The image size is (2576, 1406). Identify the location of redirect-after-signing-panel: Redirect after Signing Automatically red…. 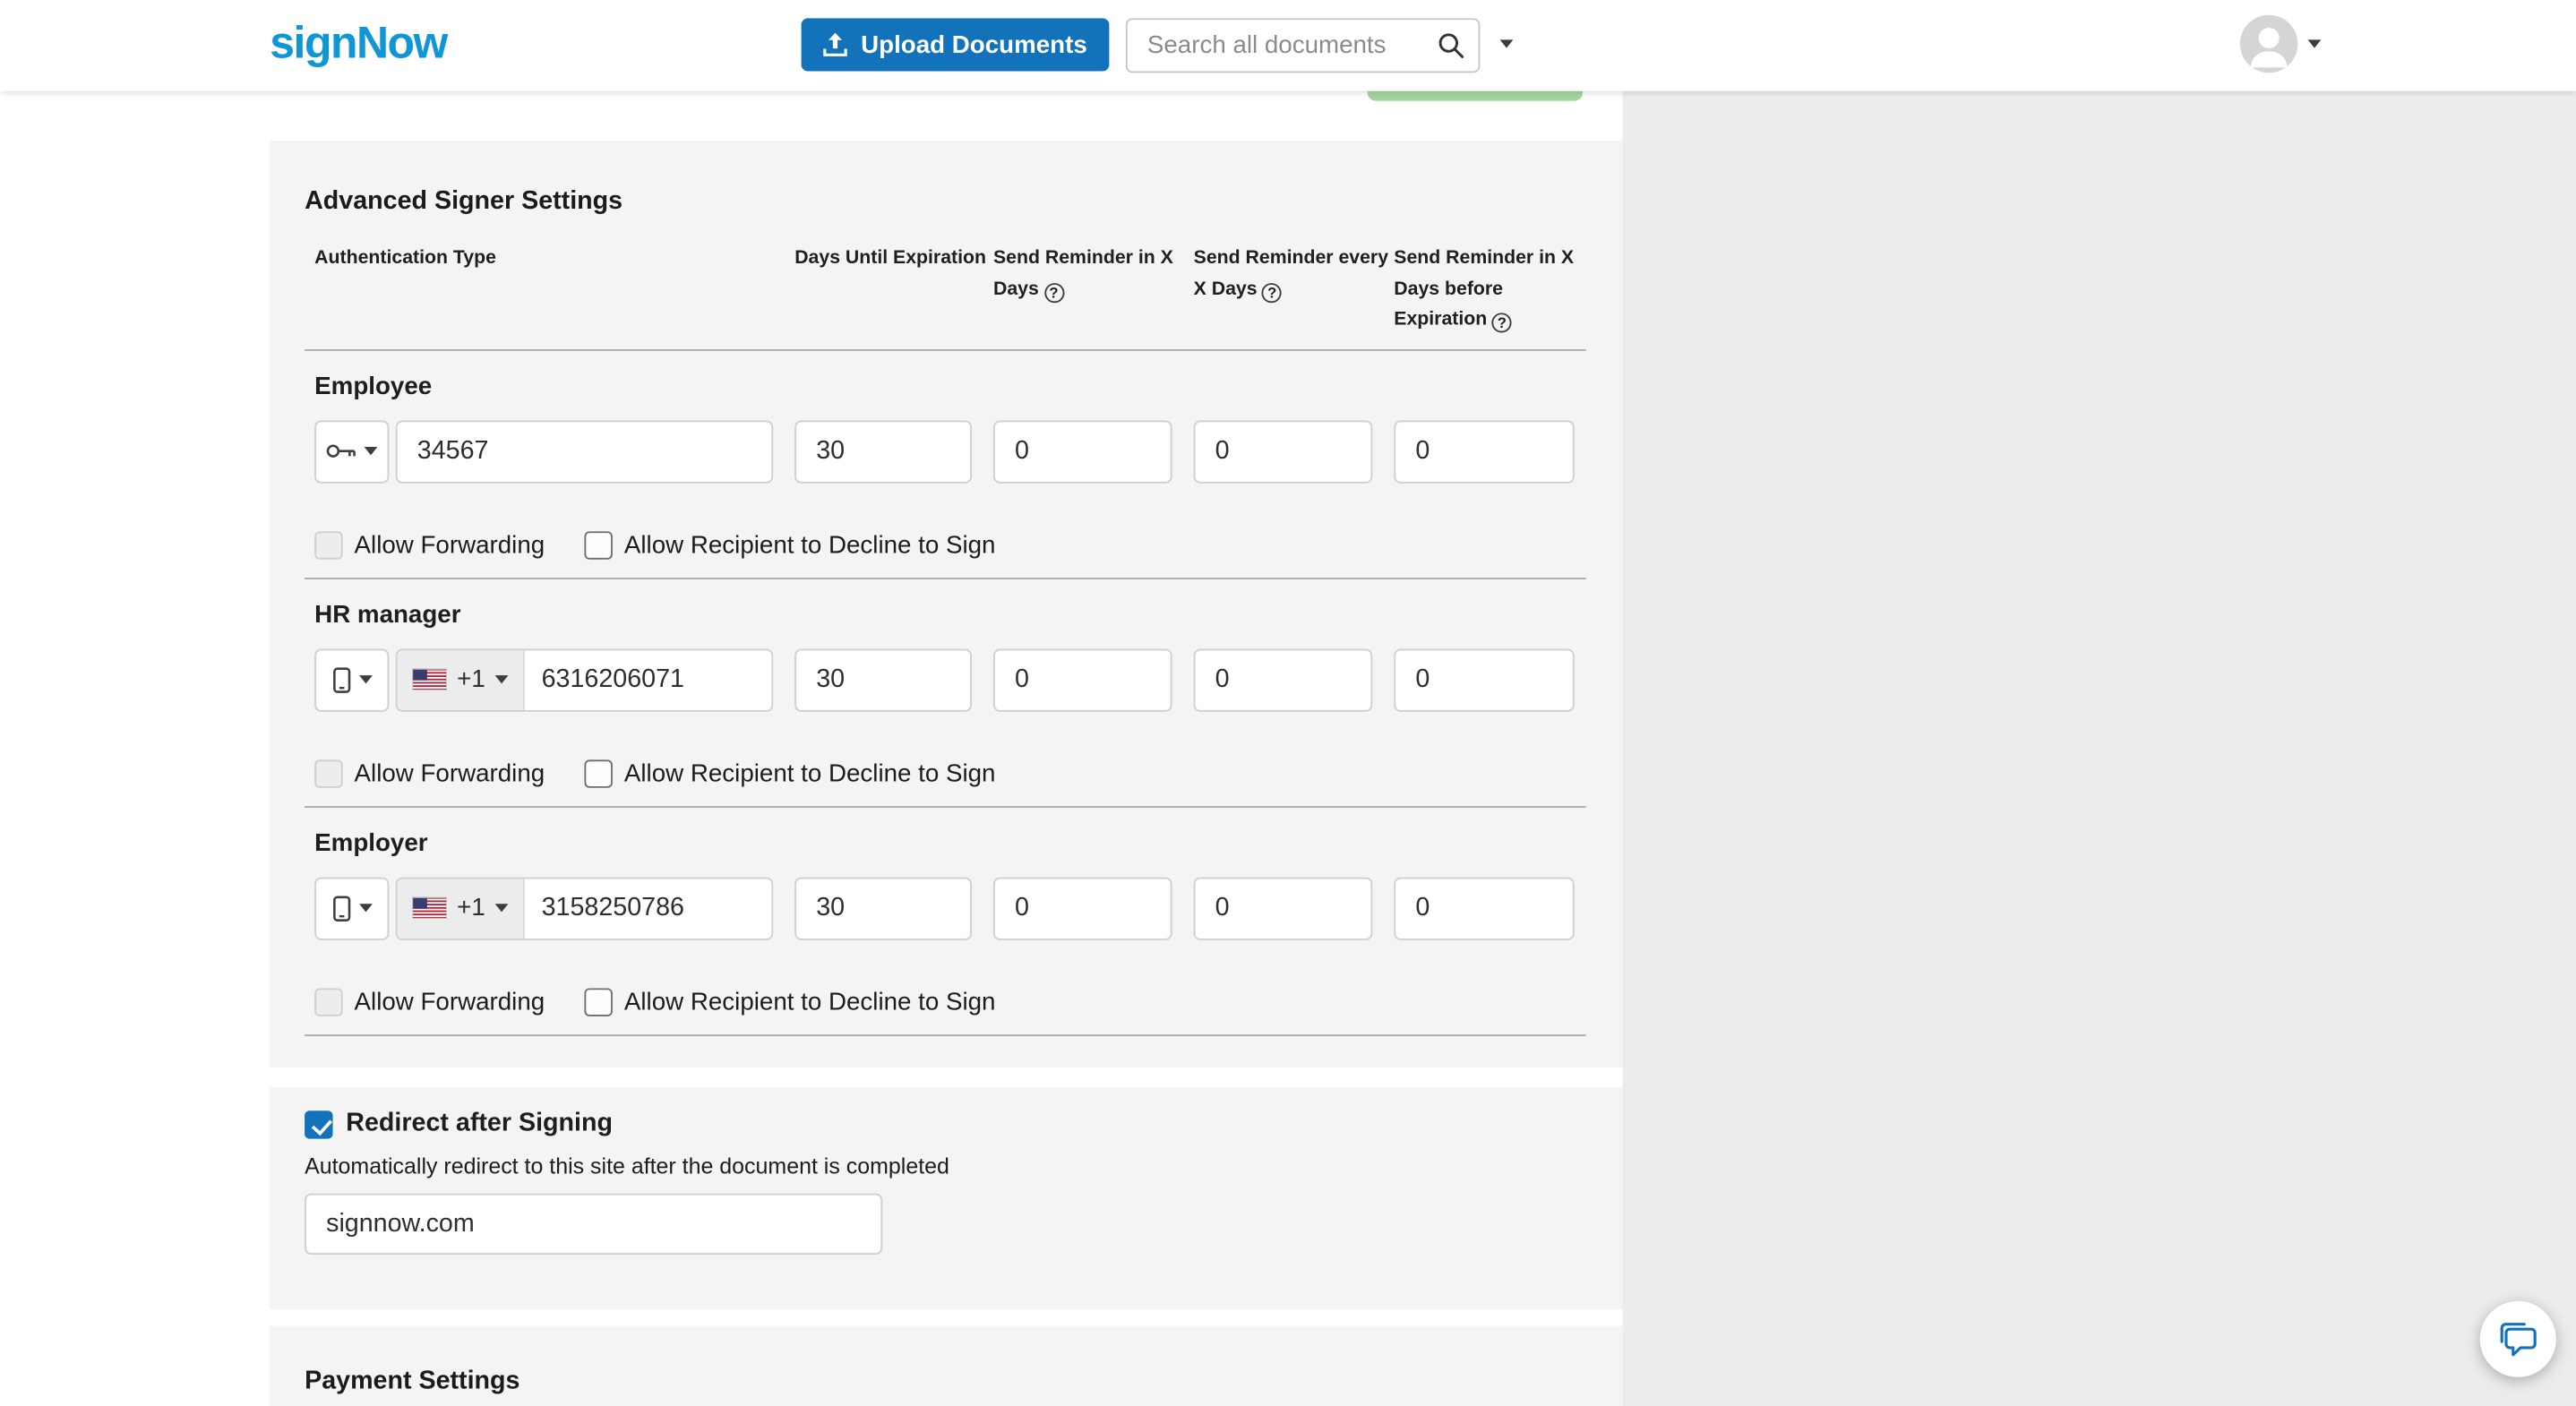
(946, 1198).